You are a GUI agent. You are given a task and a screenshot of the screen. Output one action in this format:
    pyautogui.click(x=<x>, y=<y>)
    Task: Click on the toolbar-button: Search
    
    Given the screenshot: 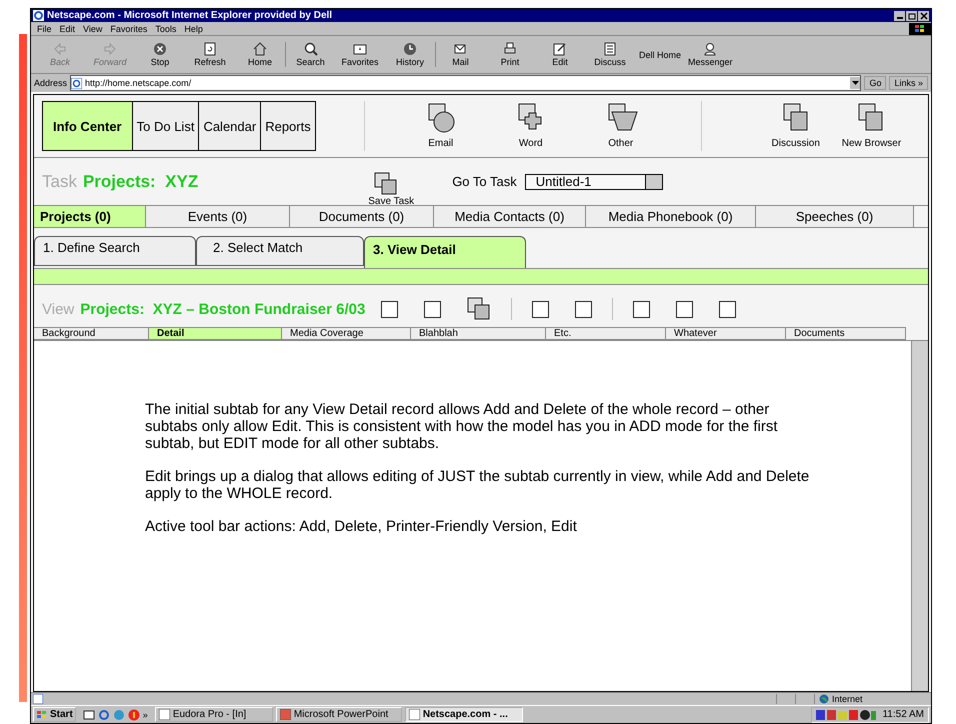 What is the action you would take?
    pyautogui.click(x=310, y=54)
    